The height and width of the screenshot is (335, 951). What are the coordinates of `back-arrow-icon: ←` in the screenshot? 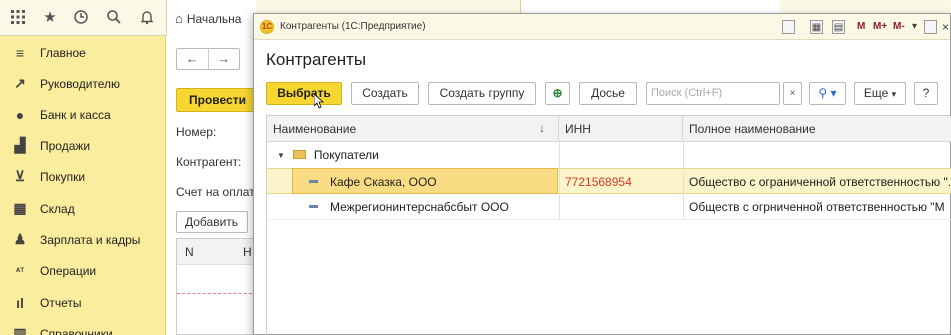 It's located at (193, 59).